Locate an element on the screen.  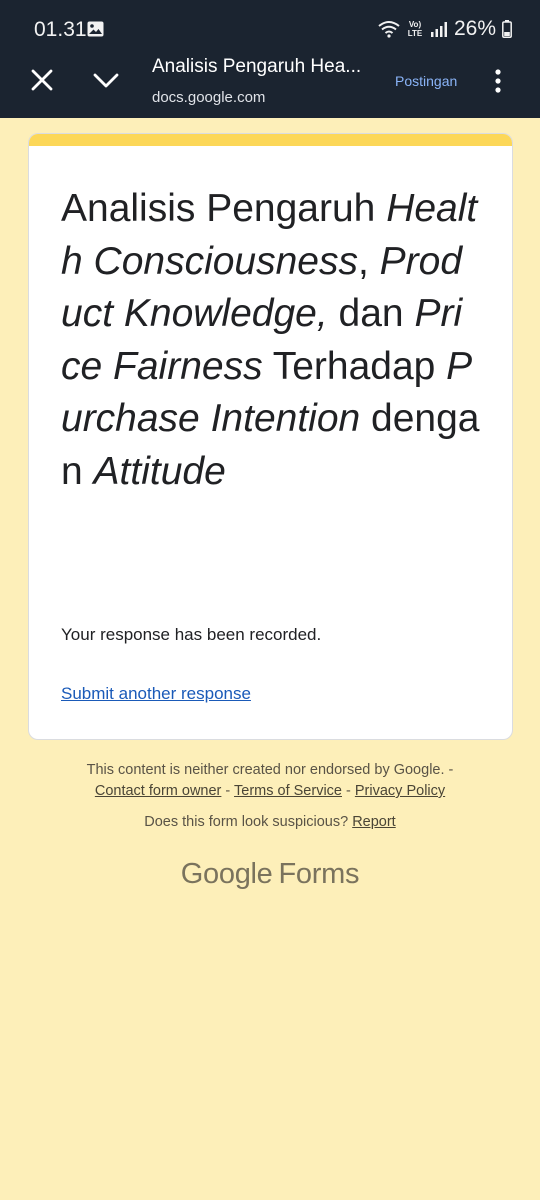
card-accent-bar is located at coordinates (270, 140).